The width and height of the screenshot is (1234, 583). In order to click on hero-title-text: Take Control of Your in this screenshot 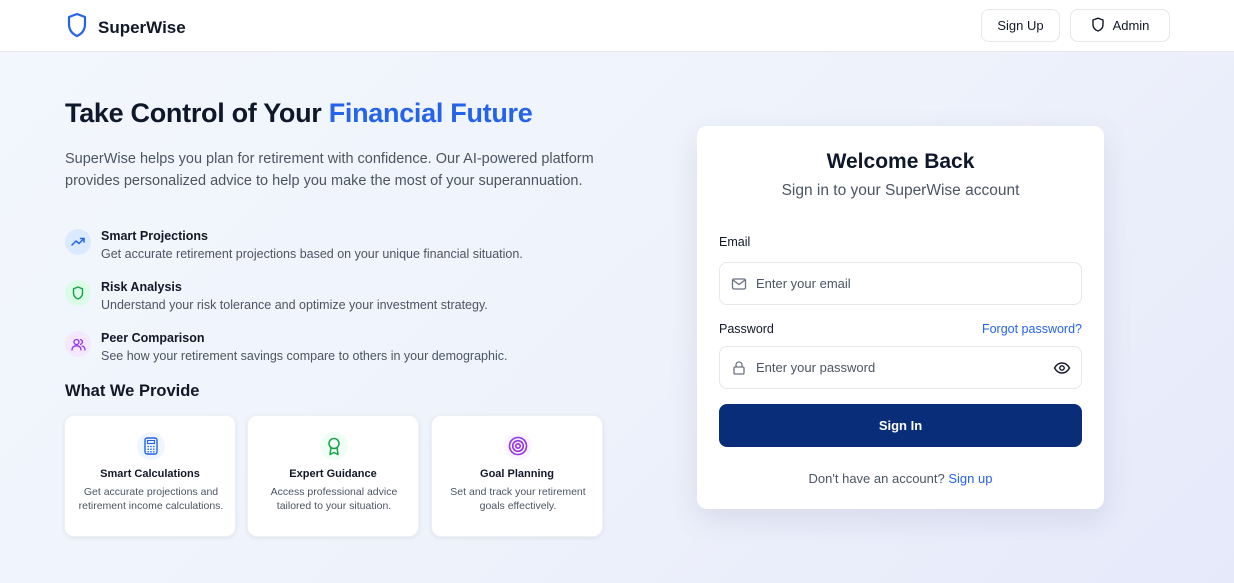, I will do `click(197, 113)`.